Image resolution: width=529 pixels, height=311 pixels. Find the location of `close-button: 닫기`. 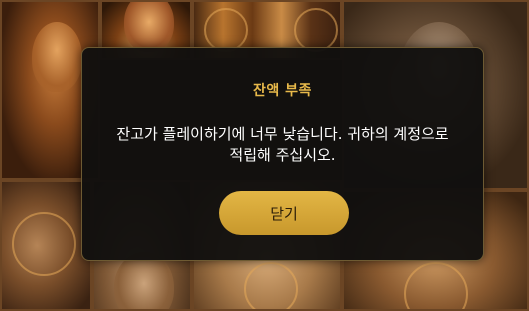

close-button: 닫기 is located at coordinates (284, 213).